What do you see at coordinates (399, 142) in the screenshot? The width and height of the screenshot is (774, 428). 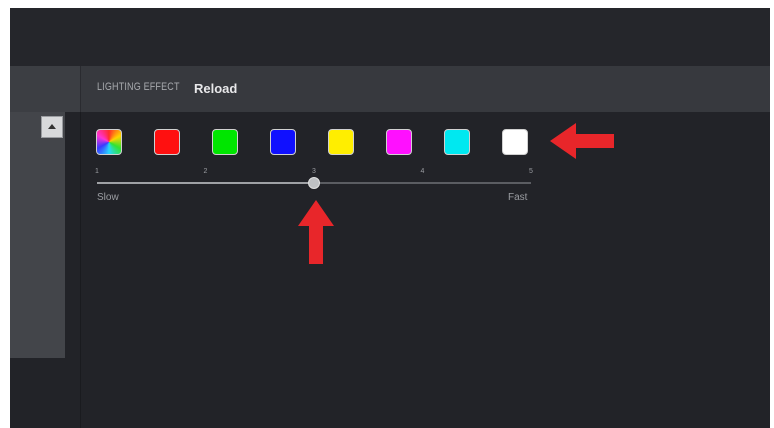 I see `swatch-magenta` at bounding box center [399, 142].